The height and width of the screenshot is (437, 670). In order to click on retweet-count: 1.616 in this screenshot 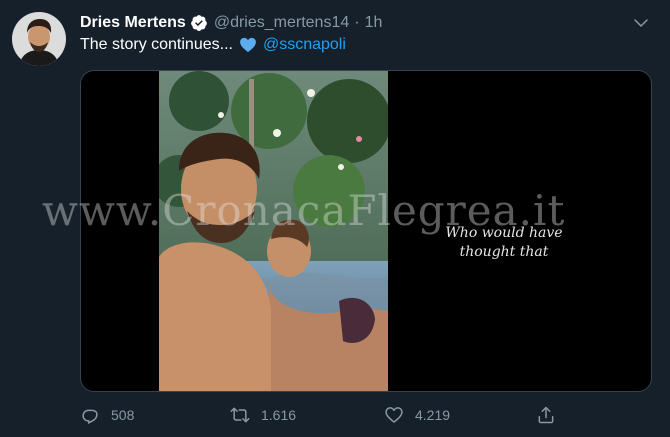, I will do `click(279, 415)`.